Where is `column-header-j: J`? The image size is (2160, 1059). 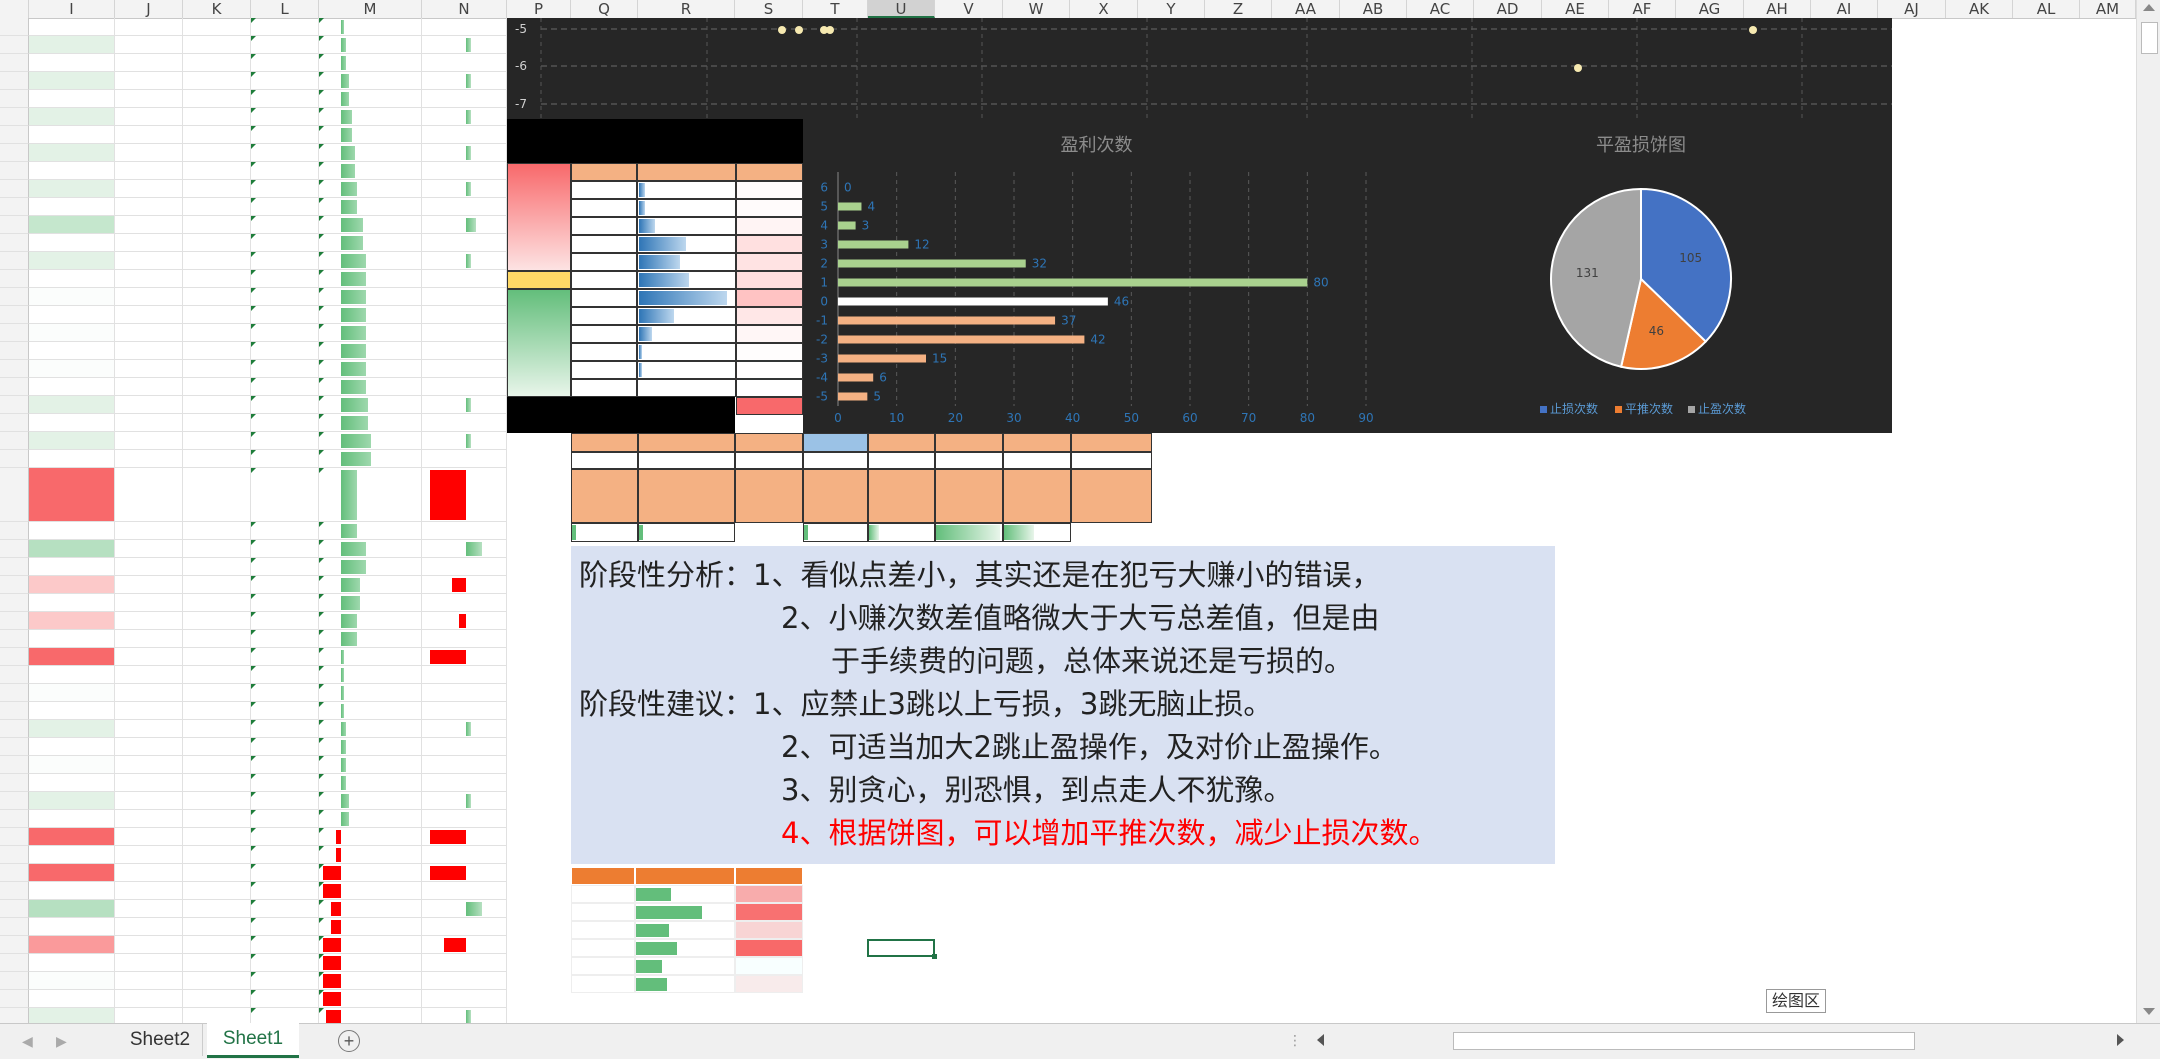
column-header-j: J is located at coordinates (149, 9).